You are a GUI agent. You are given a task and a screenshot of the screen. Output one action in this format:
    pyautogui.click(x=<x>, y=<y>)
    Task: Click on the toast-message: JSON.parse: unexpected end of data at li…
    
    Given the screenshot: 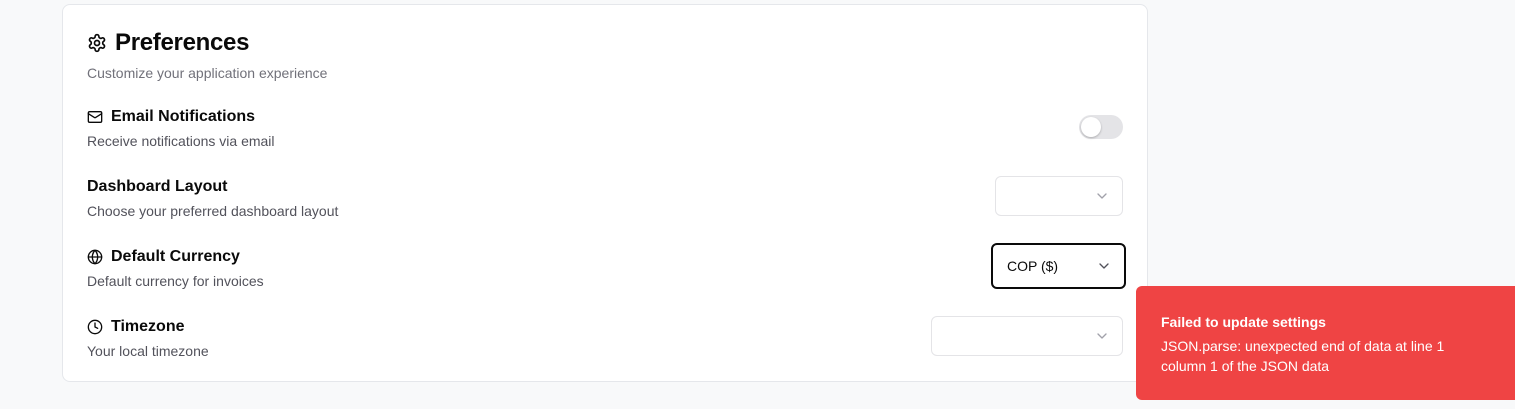 What is the action you would take?
    pyautogui.click(x=1303, y=356)
    